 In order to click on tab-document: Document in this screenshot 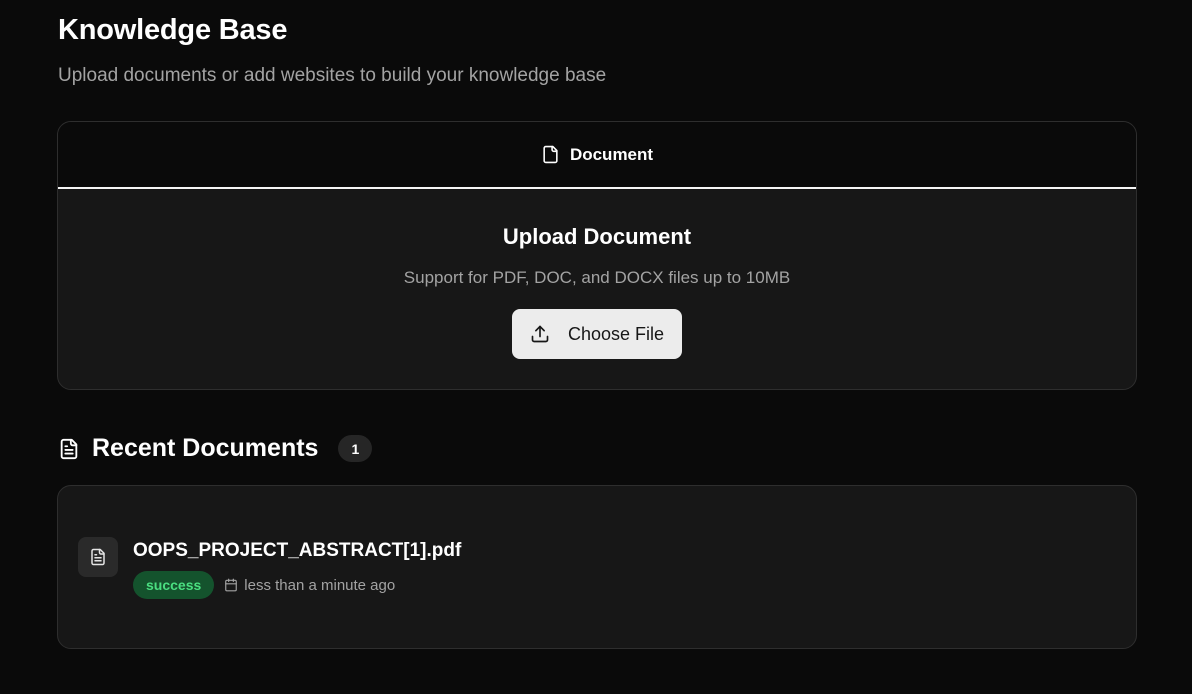, I will do `click(597, 155)`.